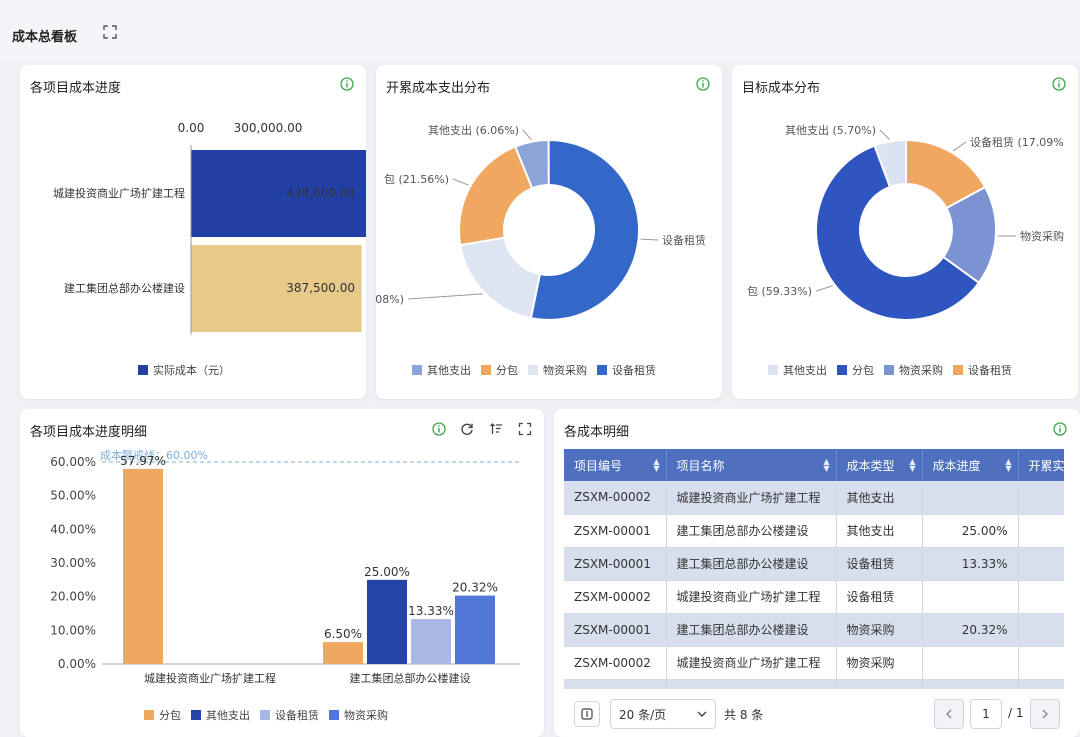  I want to click on prev-page-button, so click(949, 714).